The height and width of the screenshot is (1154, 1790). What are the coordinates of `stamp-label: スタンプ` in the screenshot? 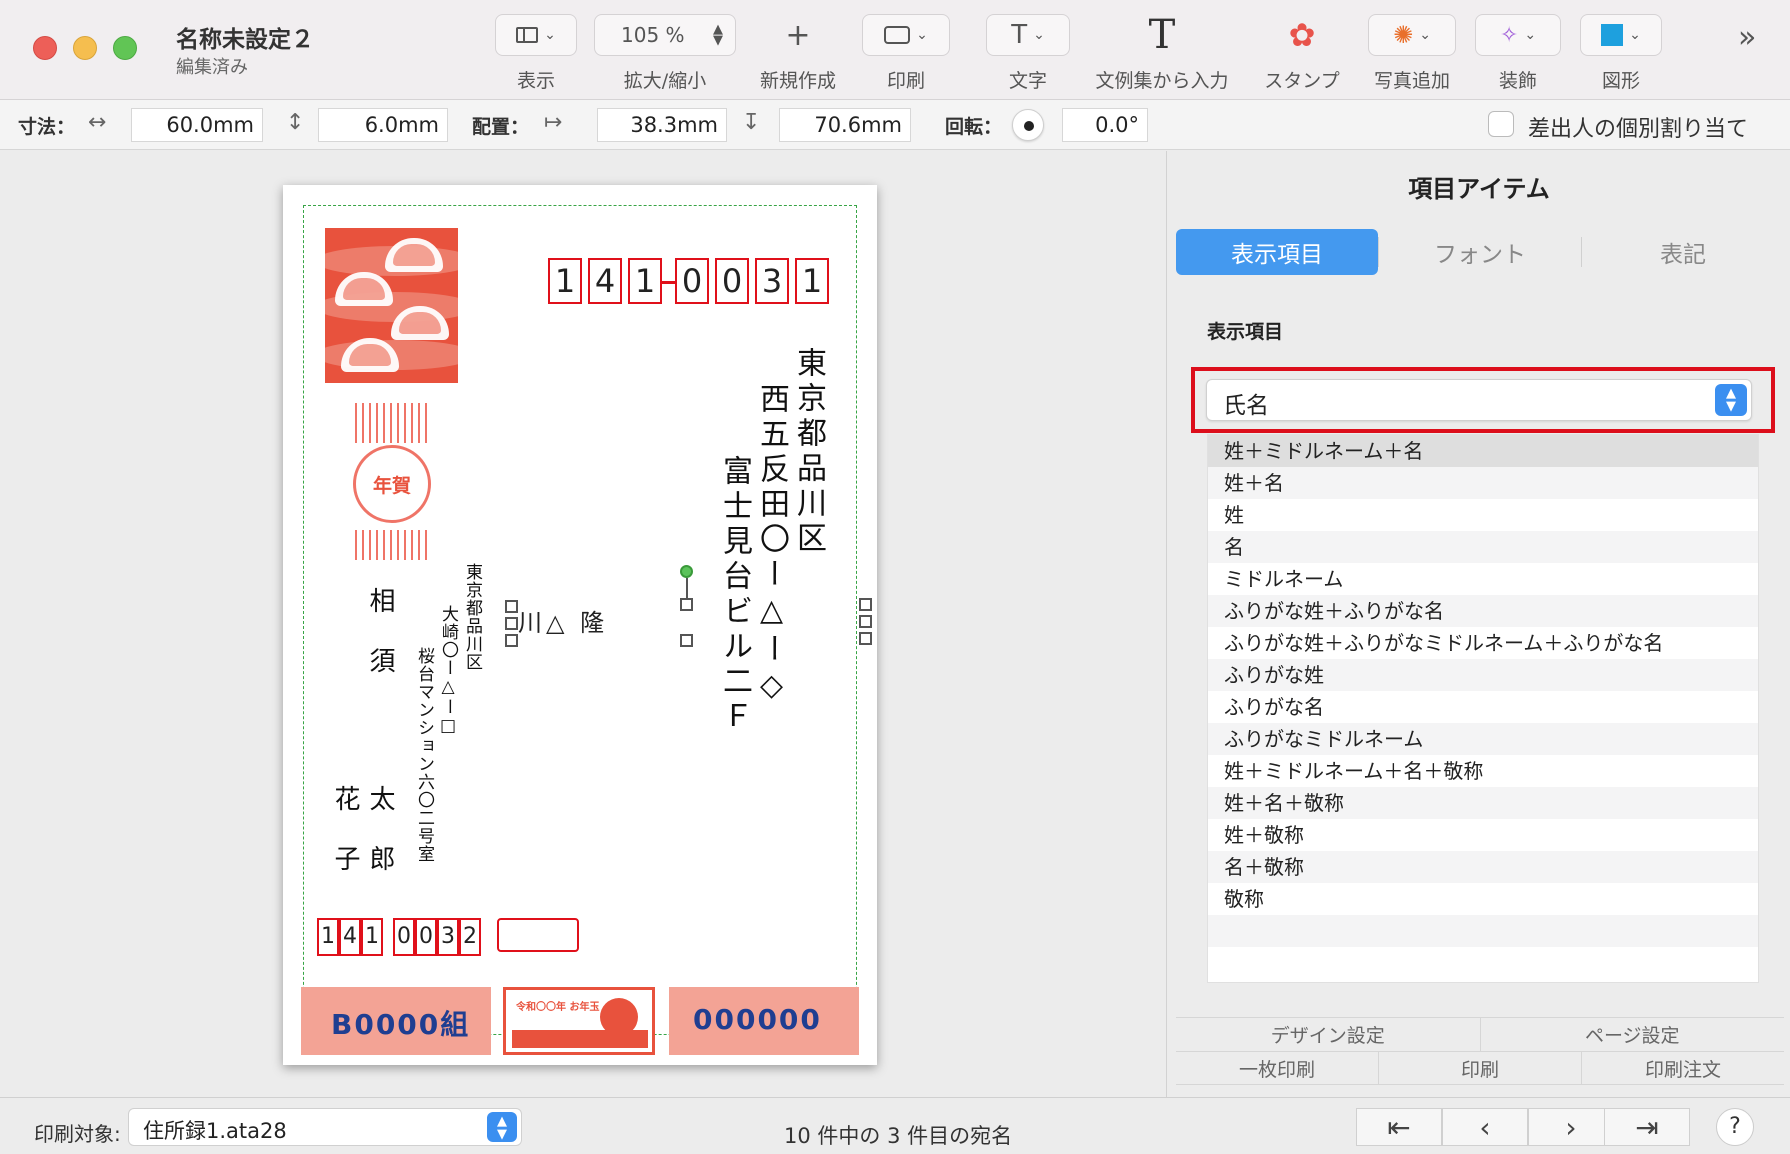 It's located at (1302, 81).